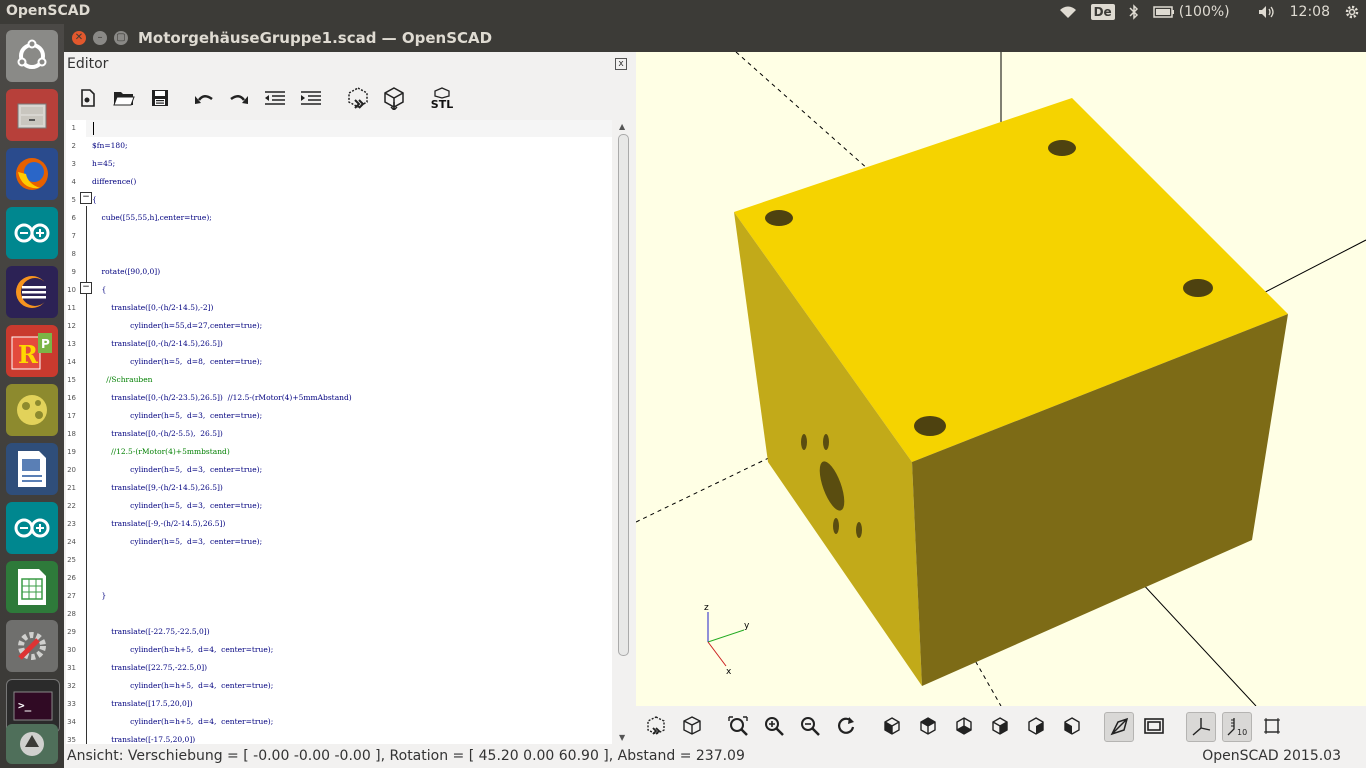  Describe the element at coordinates (71, 686) in the screenshot. I see `line-number: 32` at that location.